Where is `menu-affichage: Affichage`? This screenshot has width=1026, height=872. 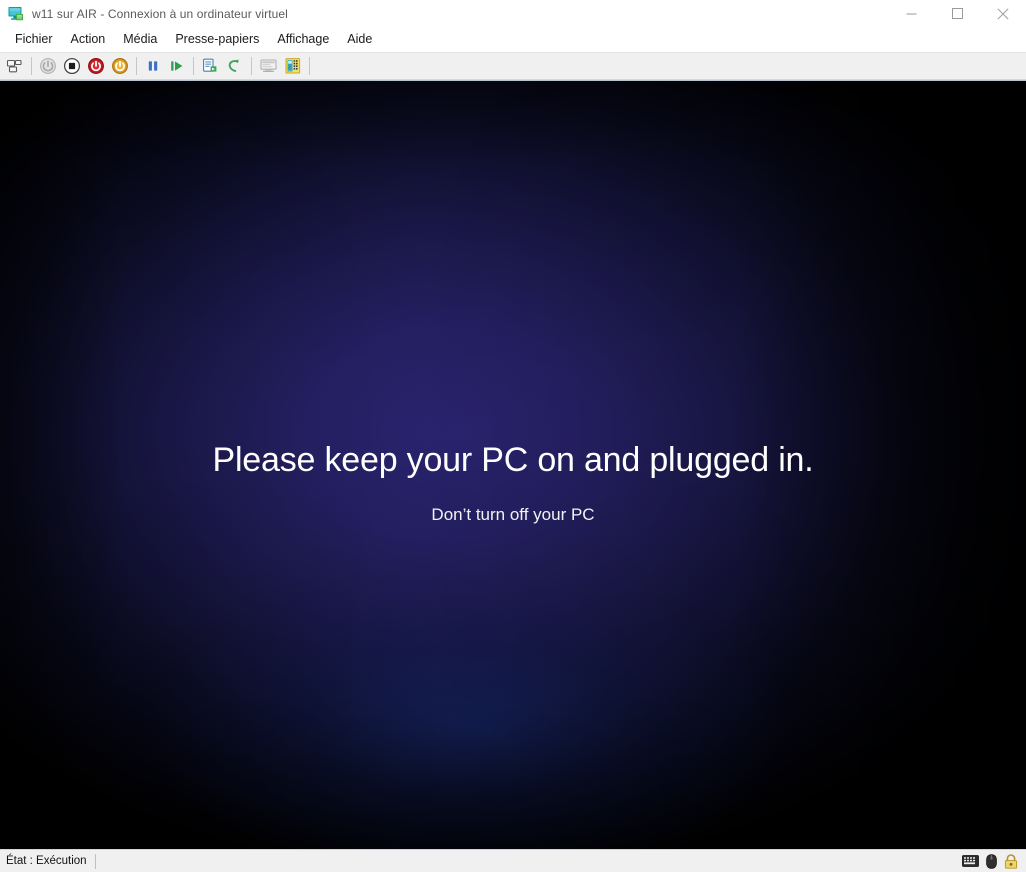 menu-affichage: Affichage is located at coordinates (303, 40).